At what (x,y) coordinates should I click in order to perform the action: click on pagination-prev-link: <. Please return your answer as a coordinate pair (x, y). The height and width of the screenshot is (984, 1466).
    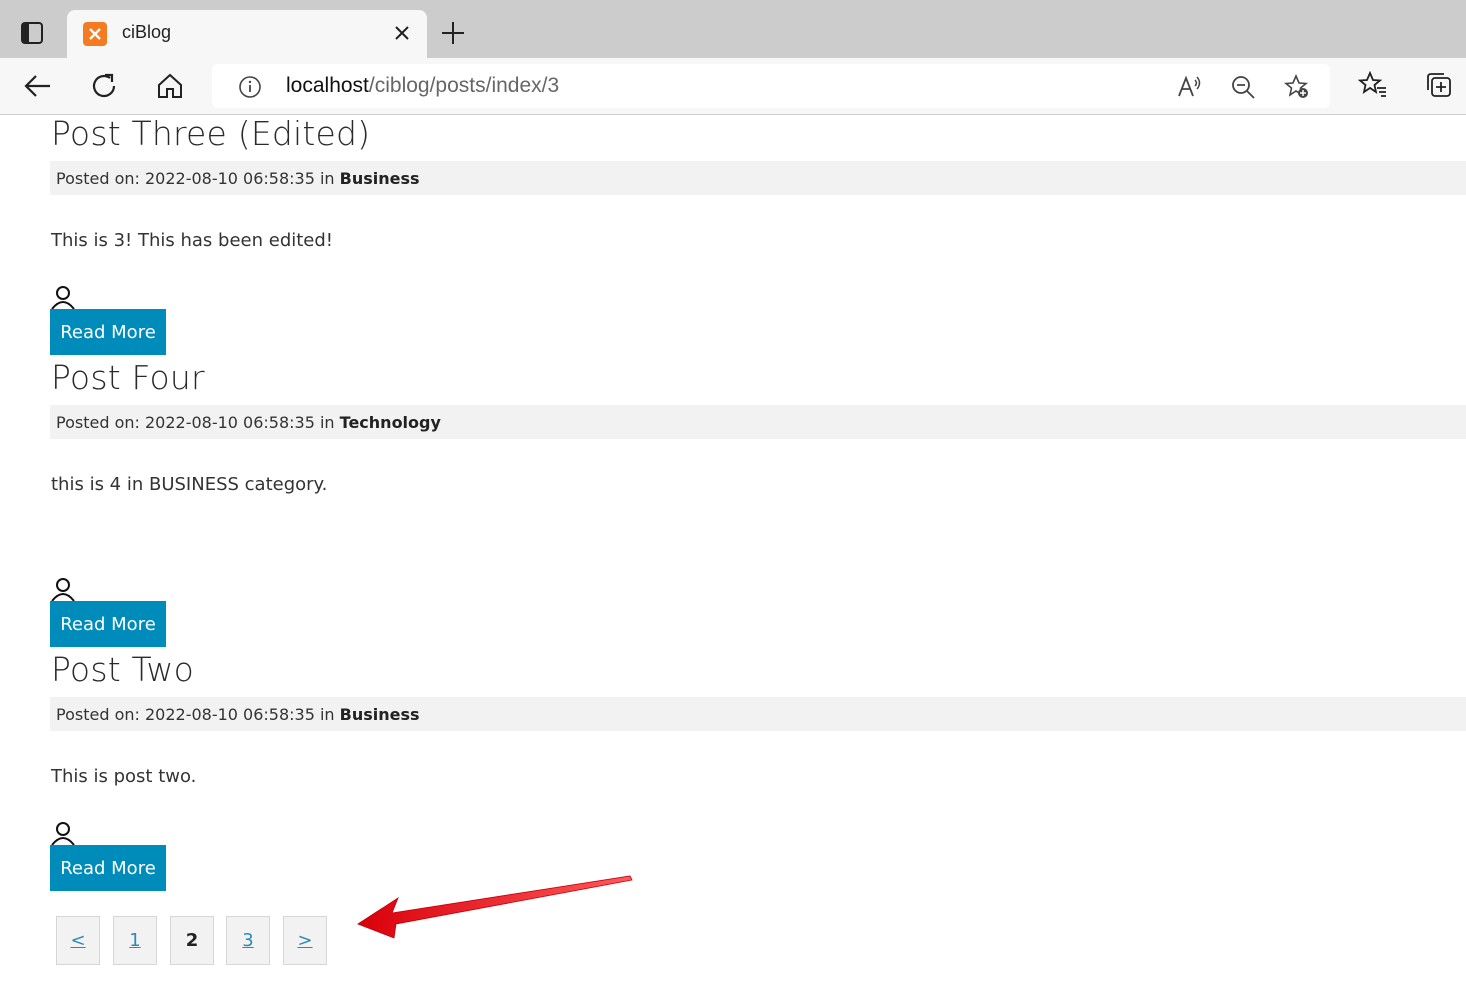
    Looking at the image, I should click on (78, 940).